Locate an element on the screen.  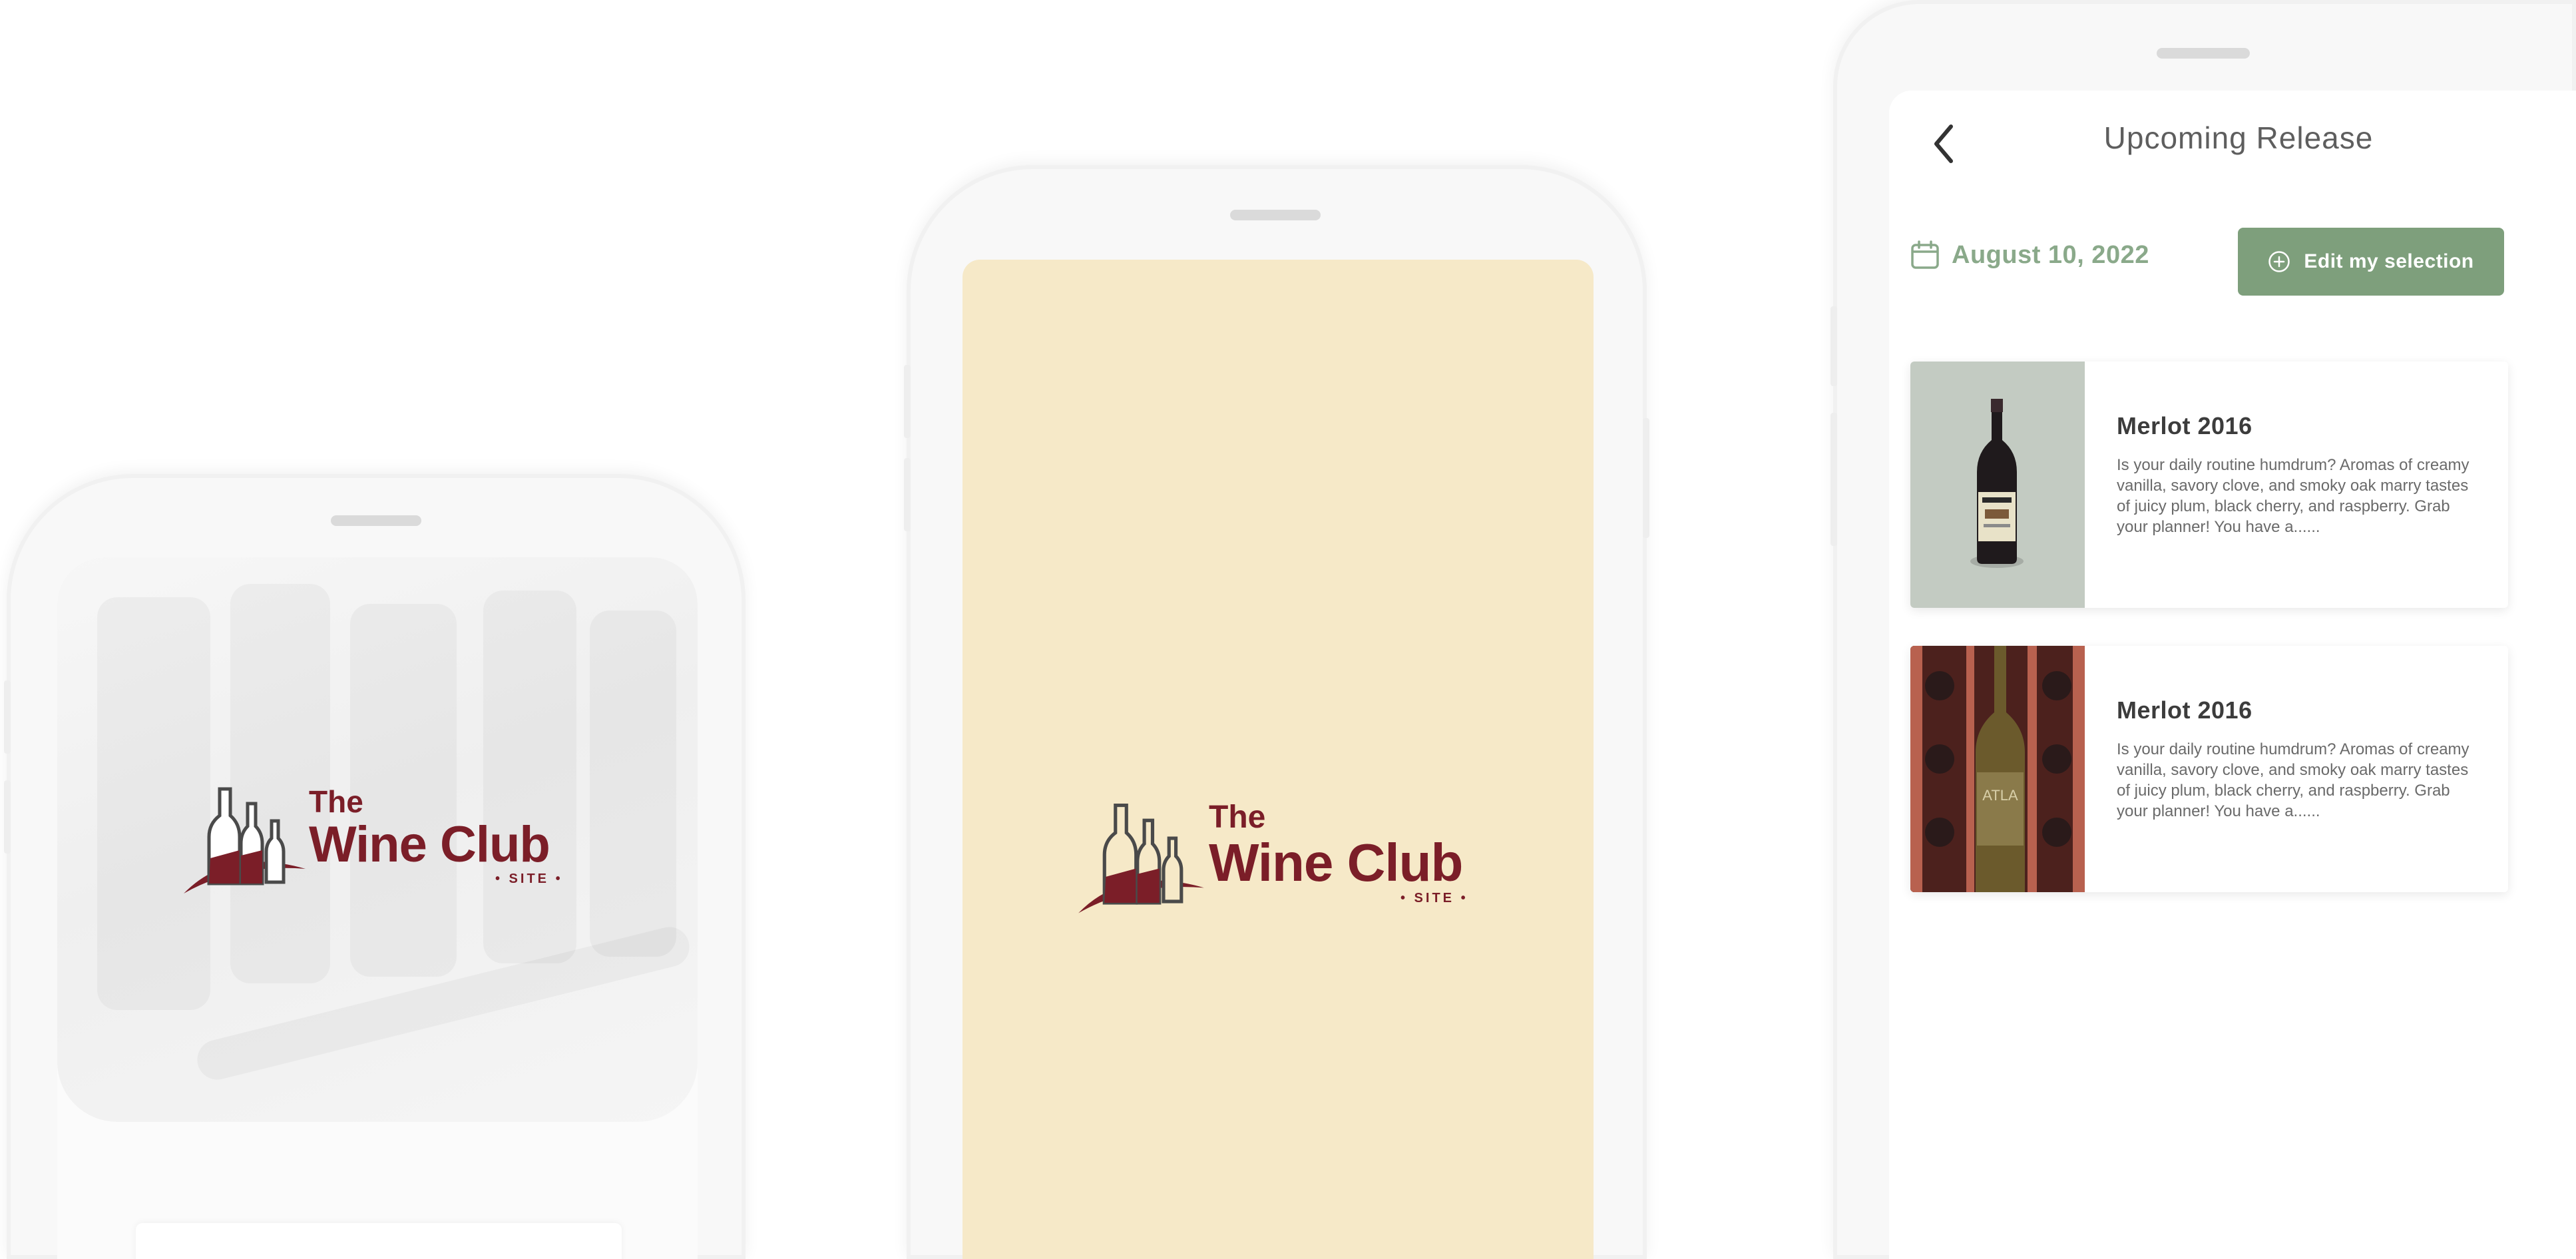
plus-circle-icon is located at coordinates (2279, 261).